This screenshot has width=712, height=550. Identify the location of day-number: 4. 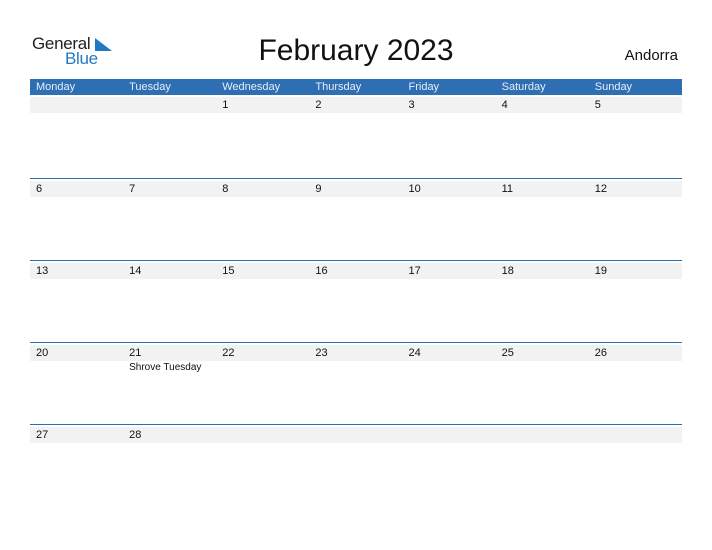
(504, 105).